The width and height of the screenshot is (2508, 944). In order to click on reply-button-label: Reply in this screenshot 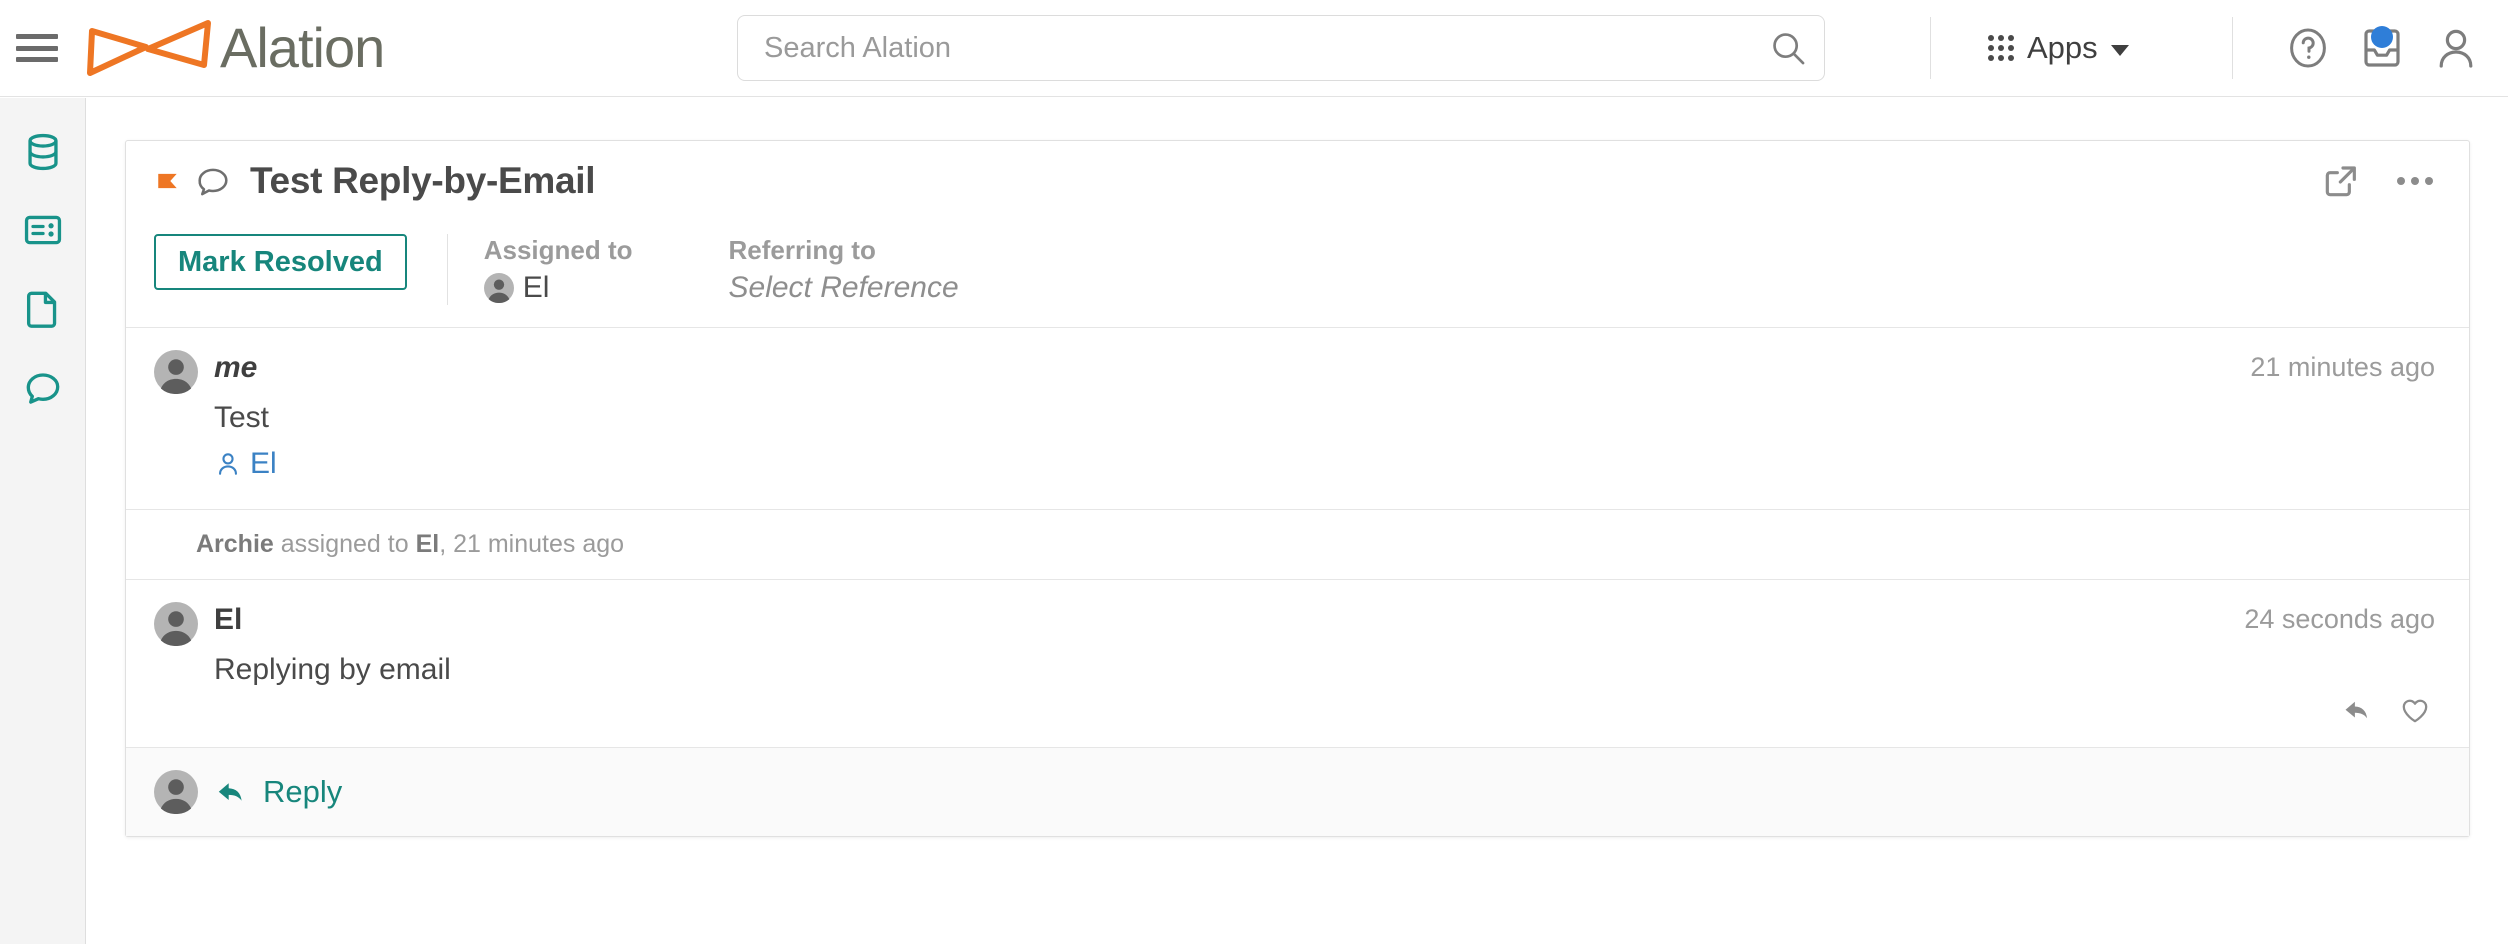, I will do `click(303, 791)`.